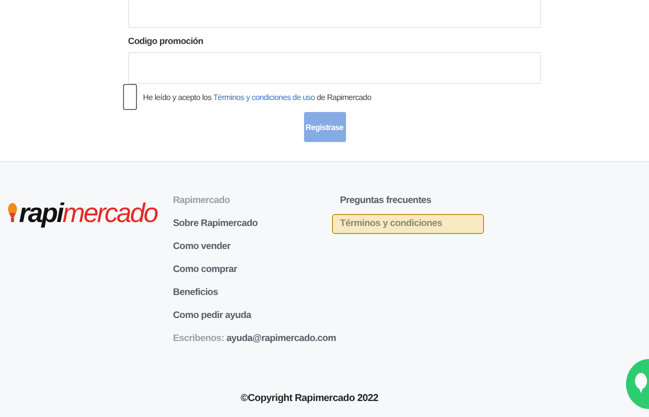  I want to click on balloon-icon, so click(12, 213).